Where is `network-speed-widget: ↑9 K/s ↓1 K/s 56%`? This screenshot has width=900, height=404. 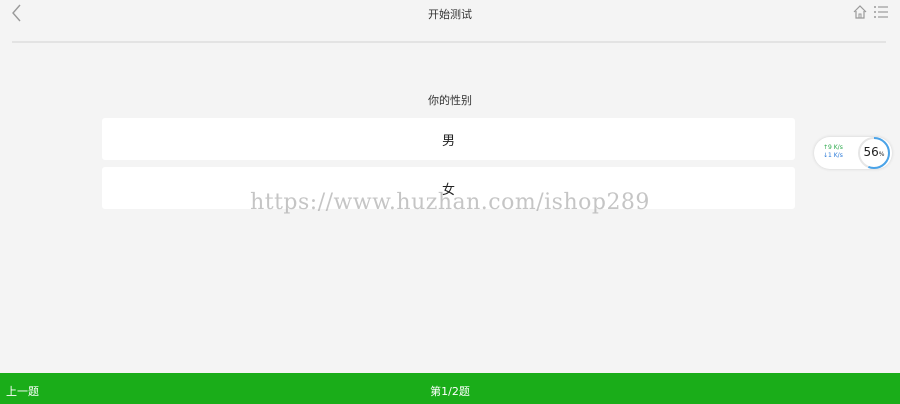
network-speed-widget: ↑9 K/s ↓1 K/s 56% is located at coordinates (853, 153).